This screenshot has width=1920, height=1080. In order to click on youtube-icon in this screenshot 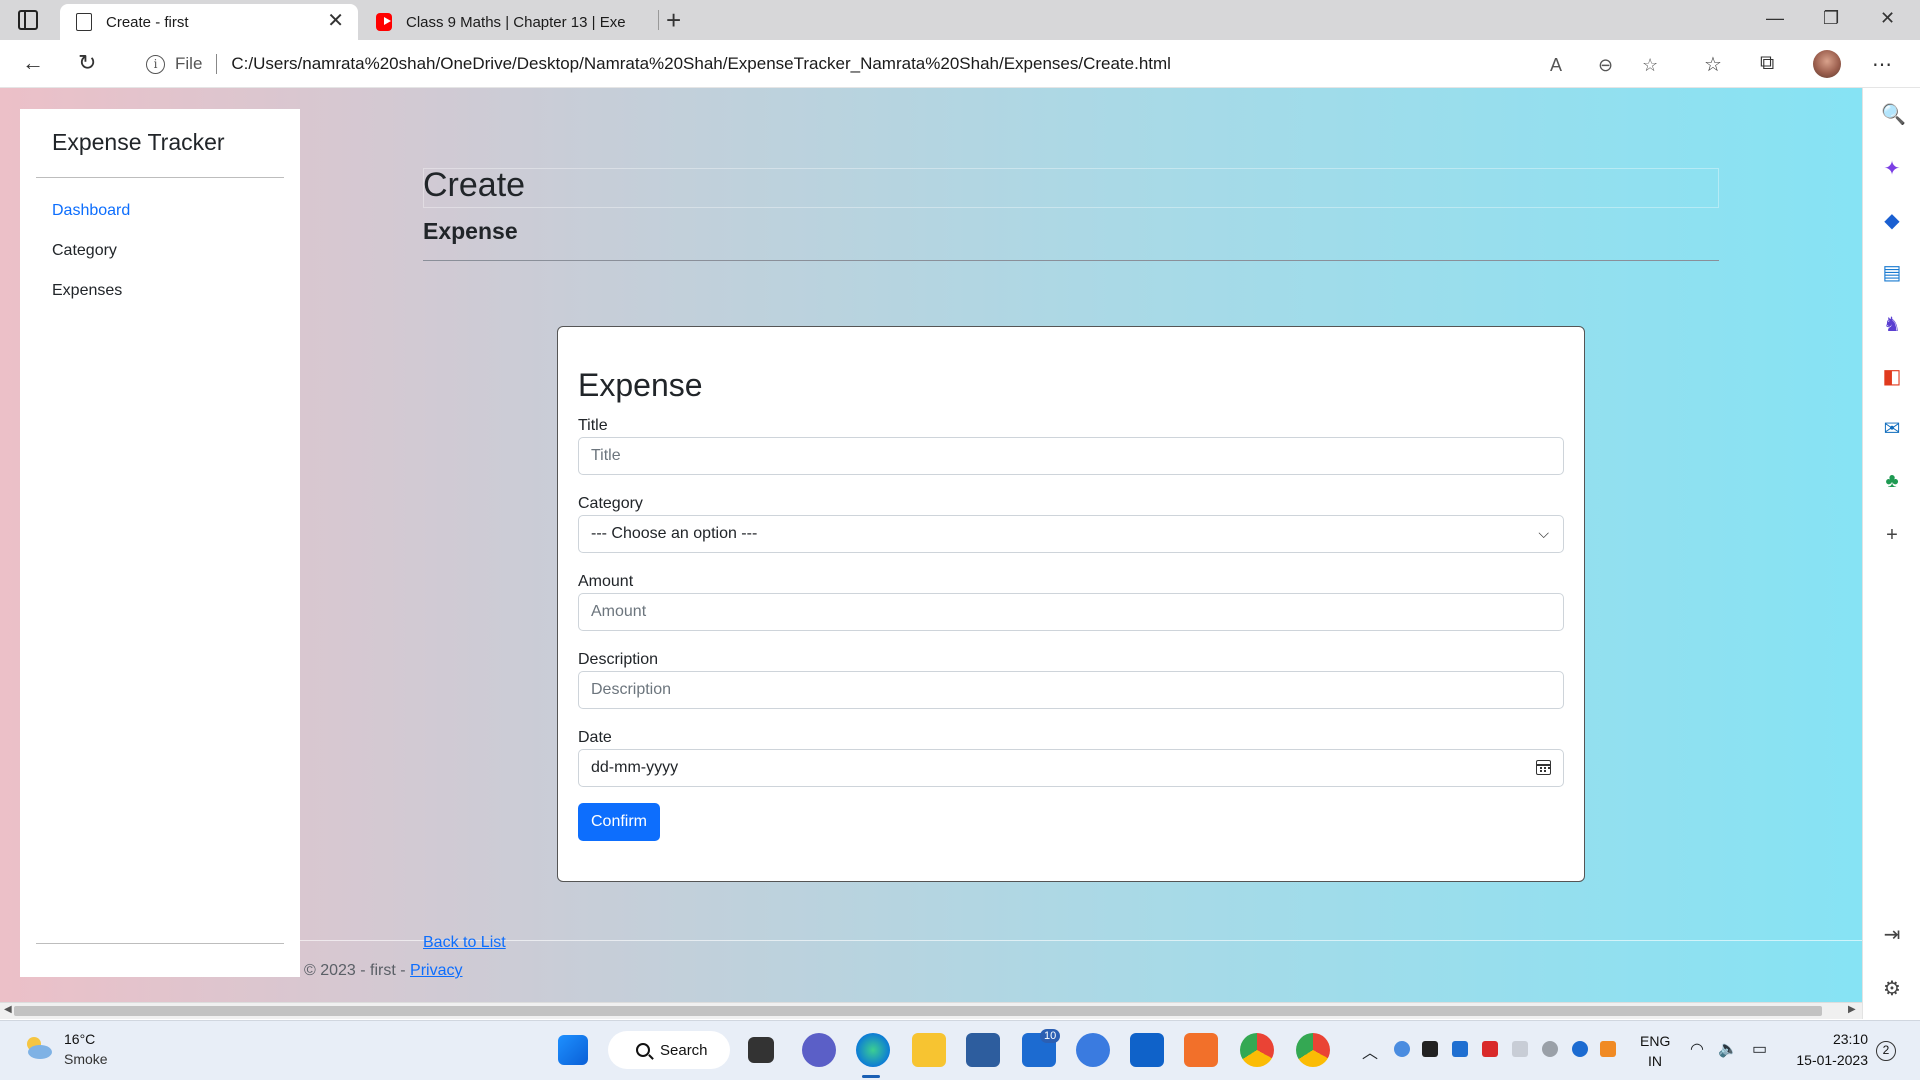, I will do `click(384, 22)`.